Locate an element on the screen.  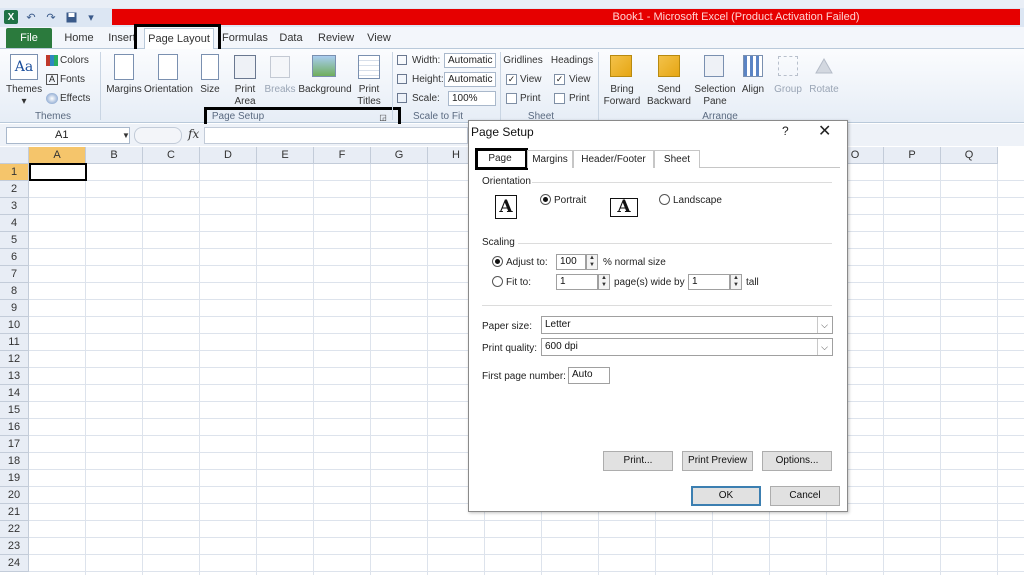
row-header: 23 is located at coordinates (14, 546).